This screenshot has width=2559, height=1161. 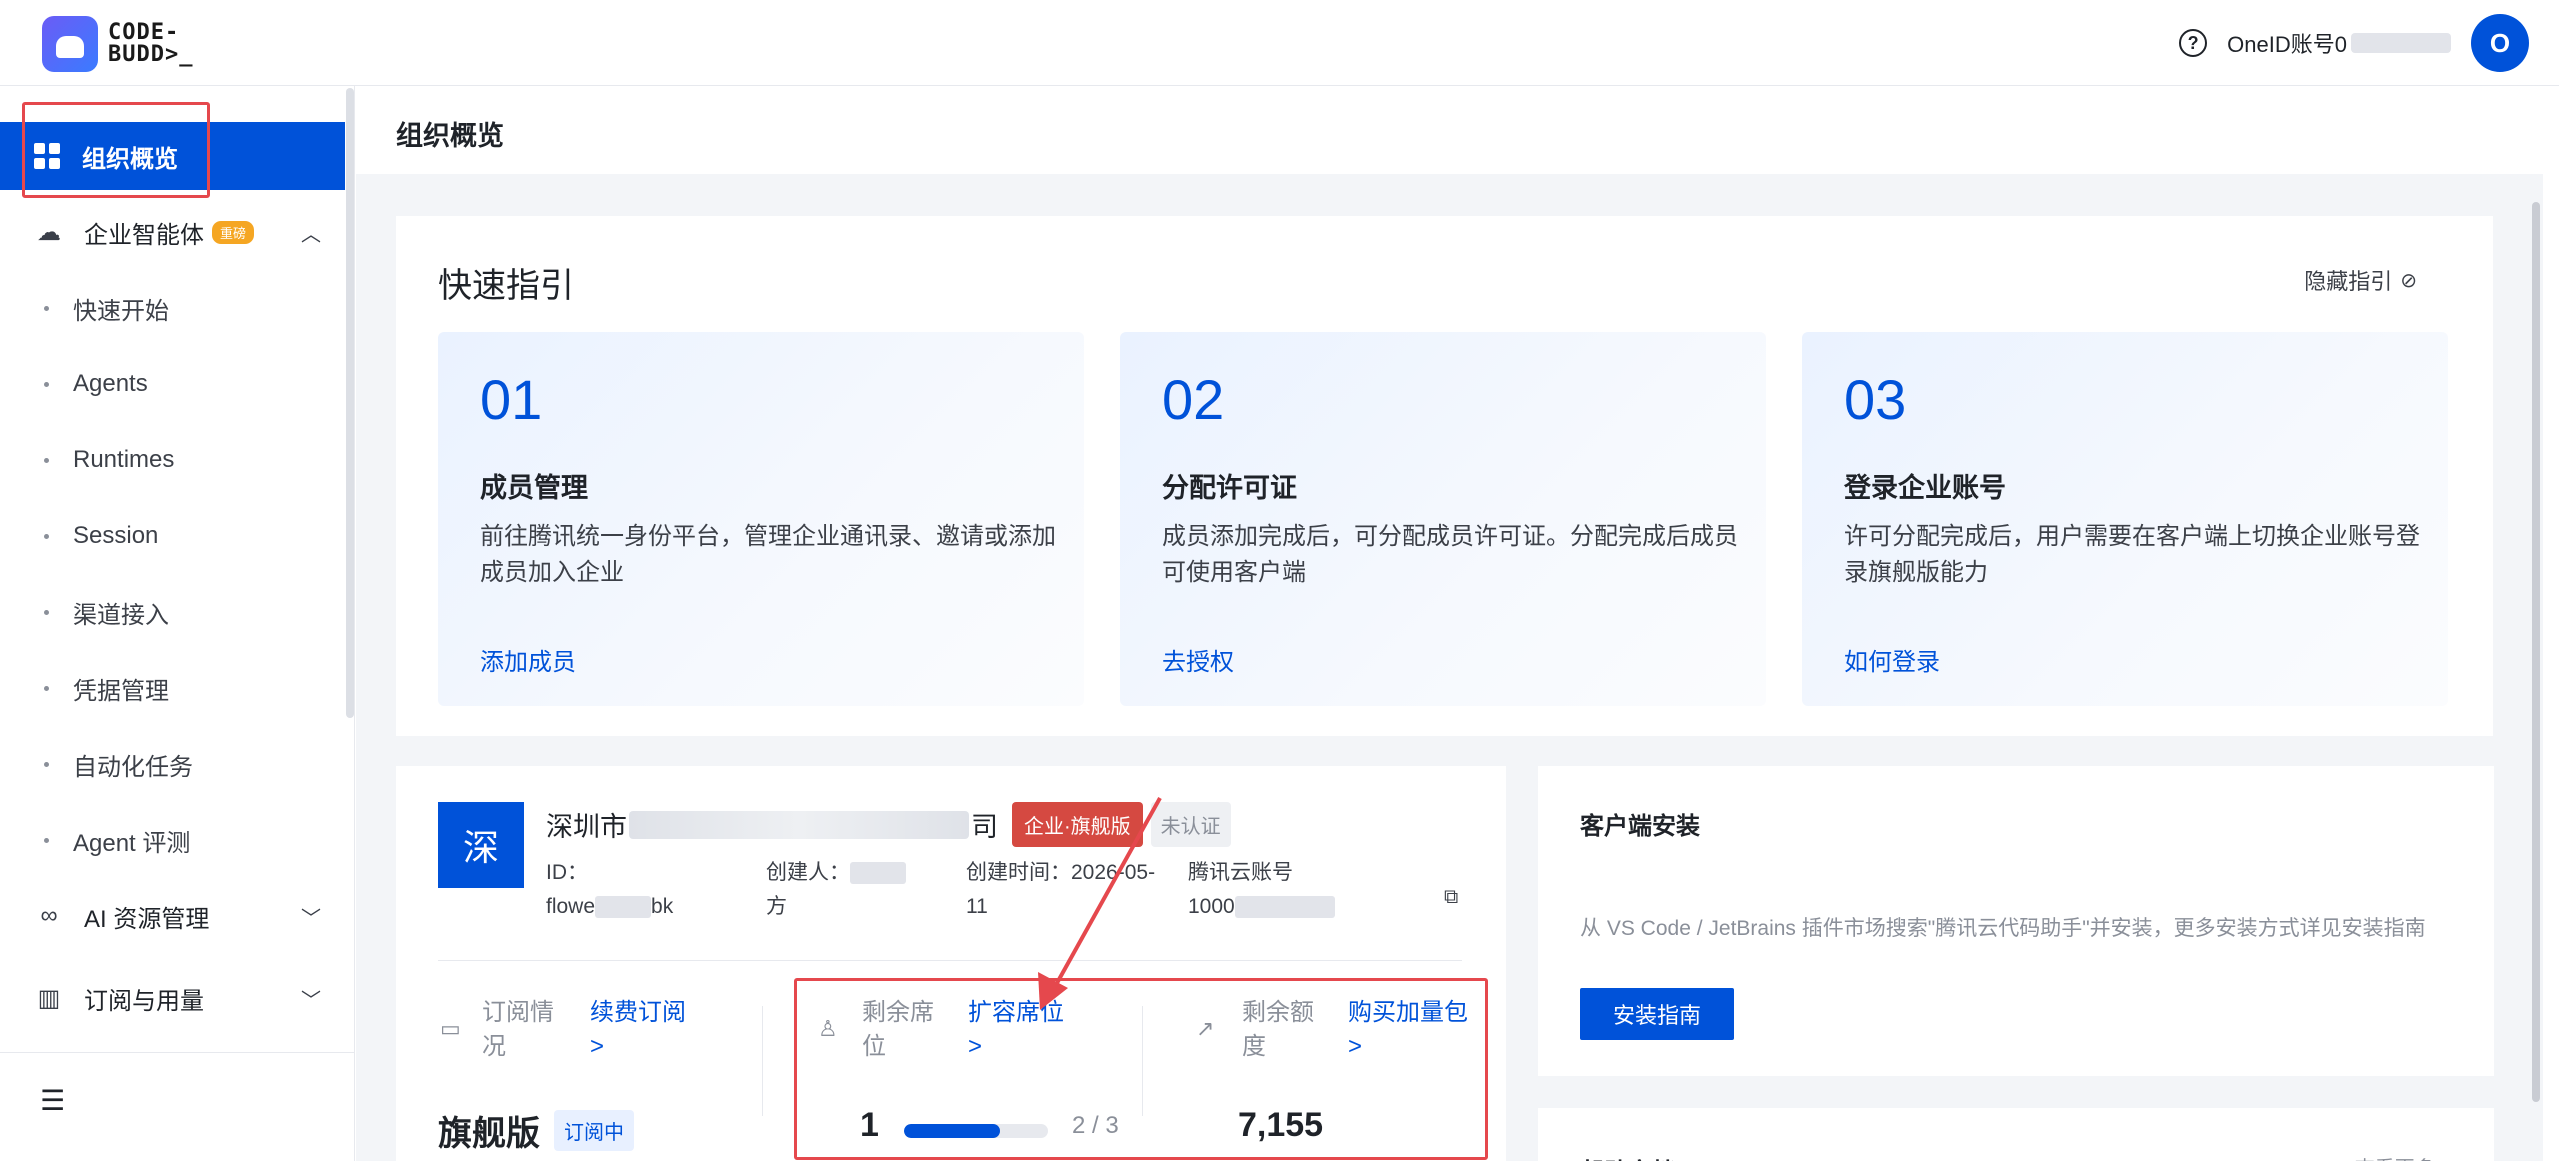 What do you see at coordinates (1925, 488) in the screenshot?
I see `step-title: 登录企业账号` at bounding box center [1925, 488].